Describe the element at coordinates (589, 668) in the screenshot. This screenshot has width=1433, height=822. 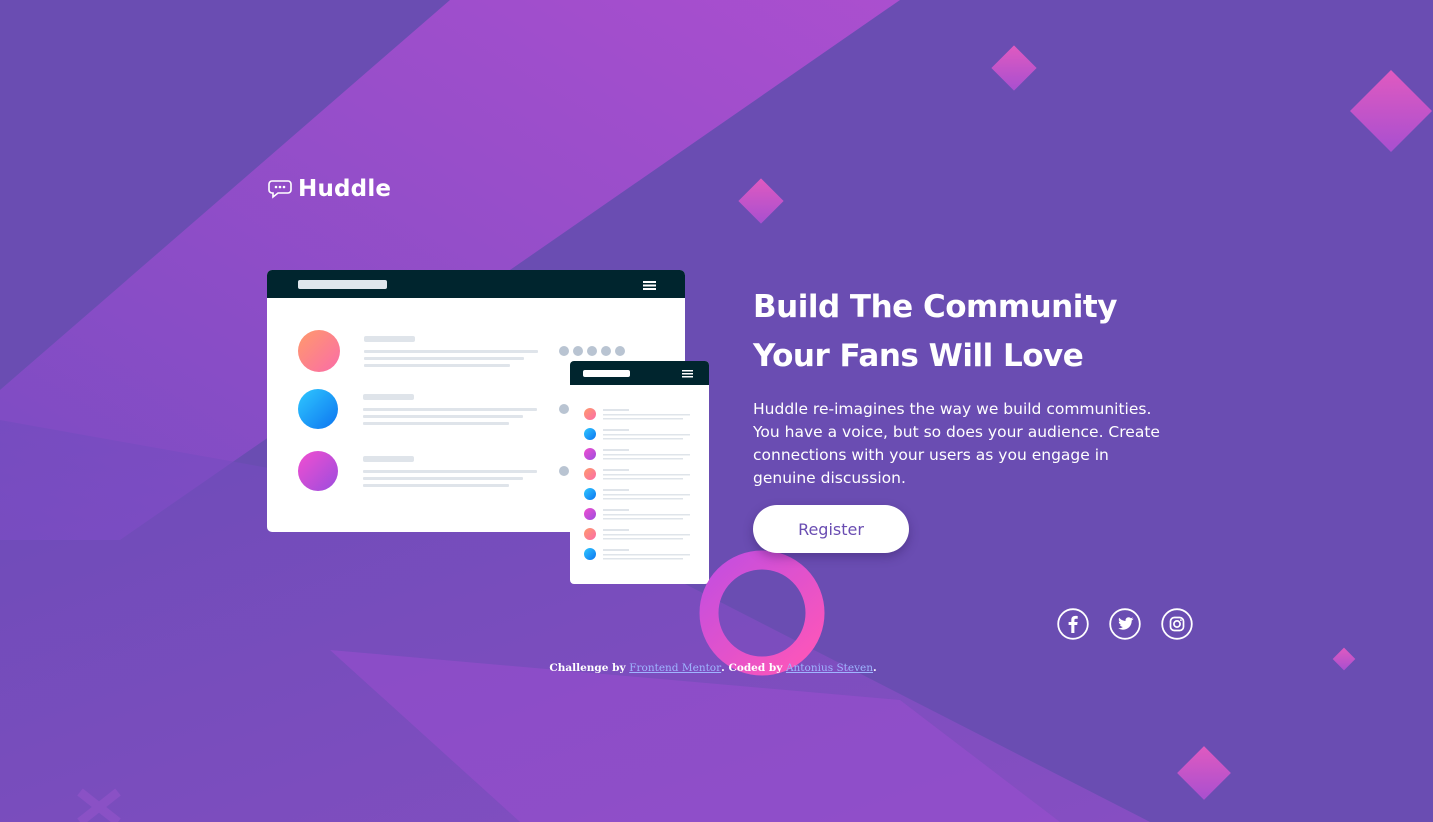
I see `footer-prefix: Challenge by` at that location.